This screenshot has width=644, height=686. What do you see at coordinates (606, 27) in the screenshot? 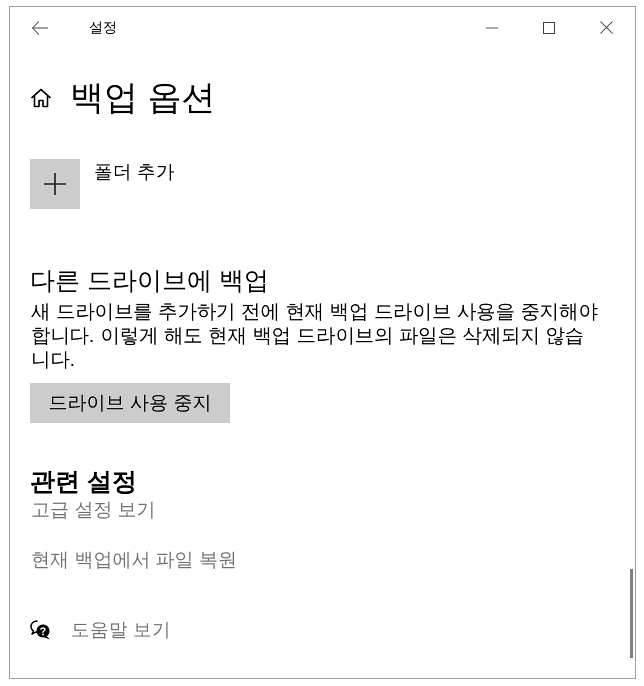
I see `close-icon` at bounding box center [606, 27].